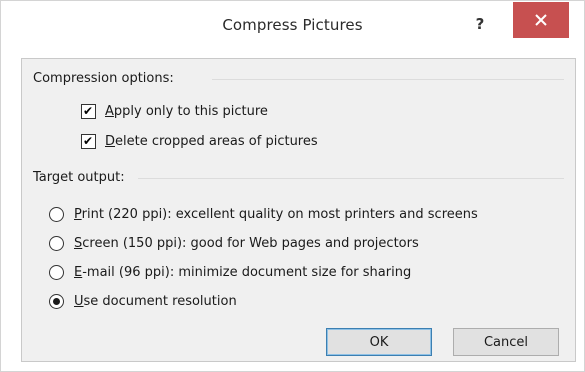 The height and width of the screenshot is (372, 585). I want to click on delete-cropped-areas-checkbox: ✔ Delete cropped areas of pictures, so click(199, 141).